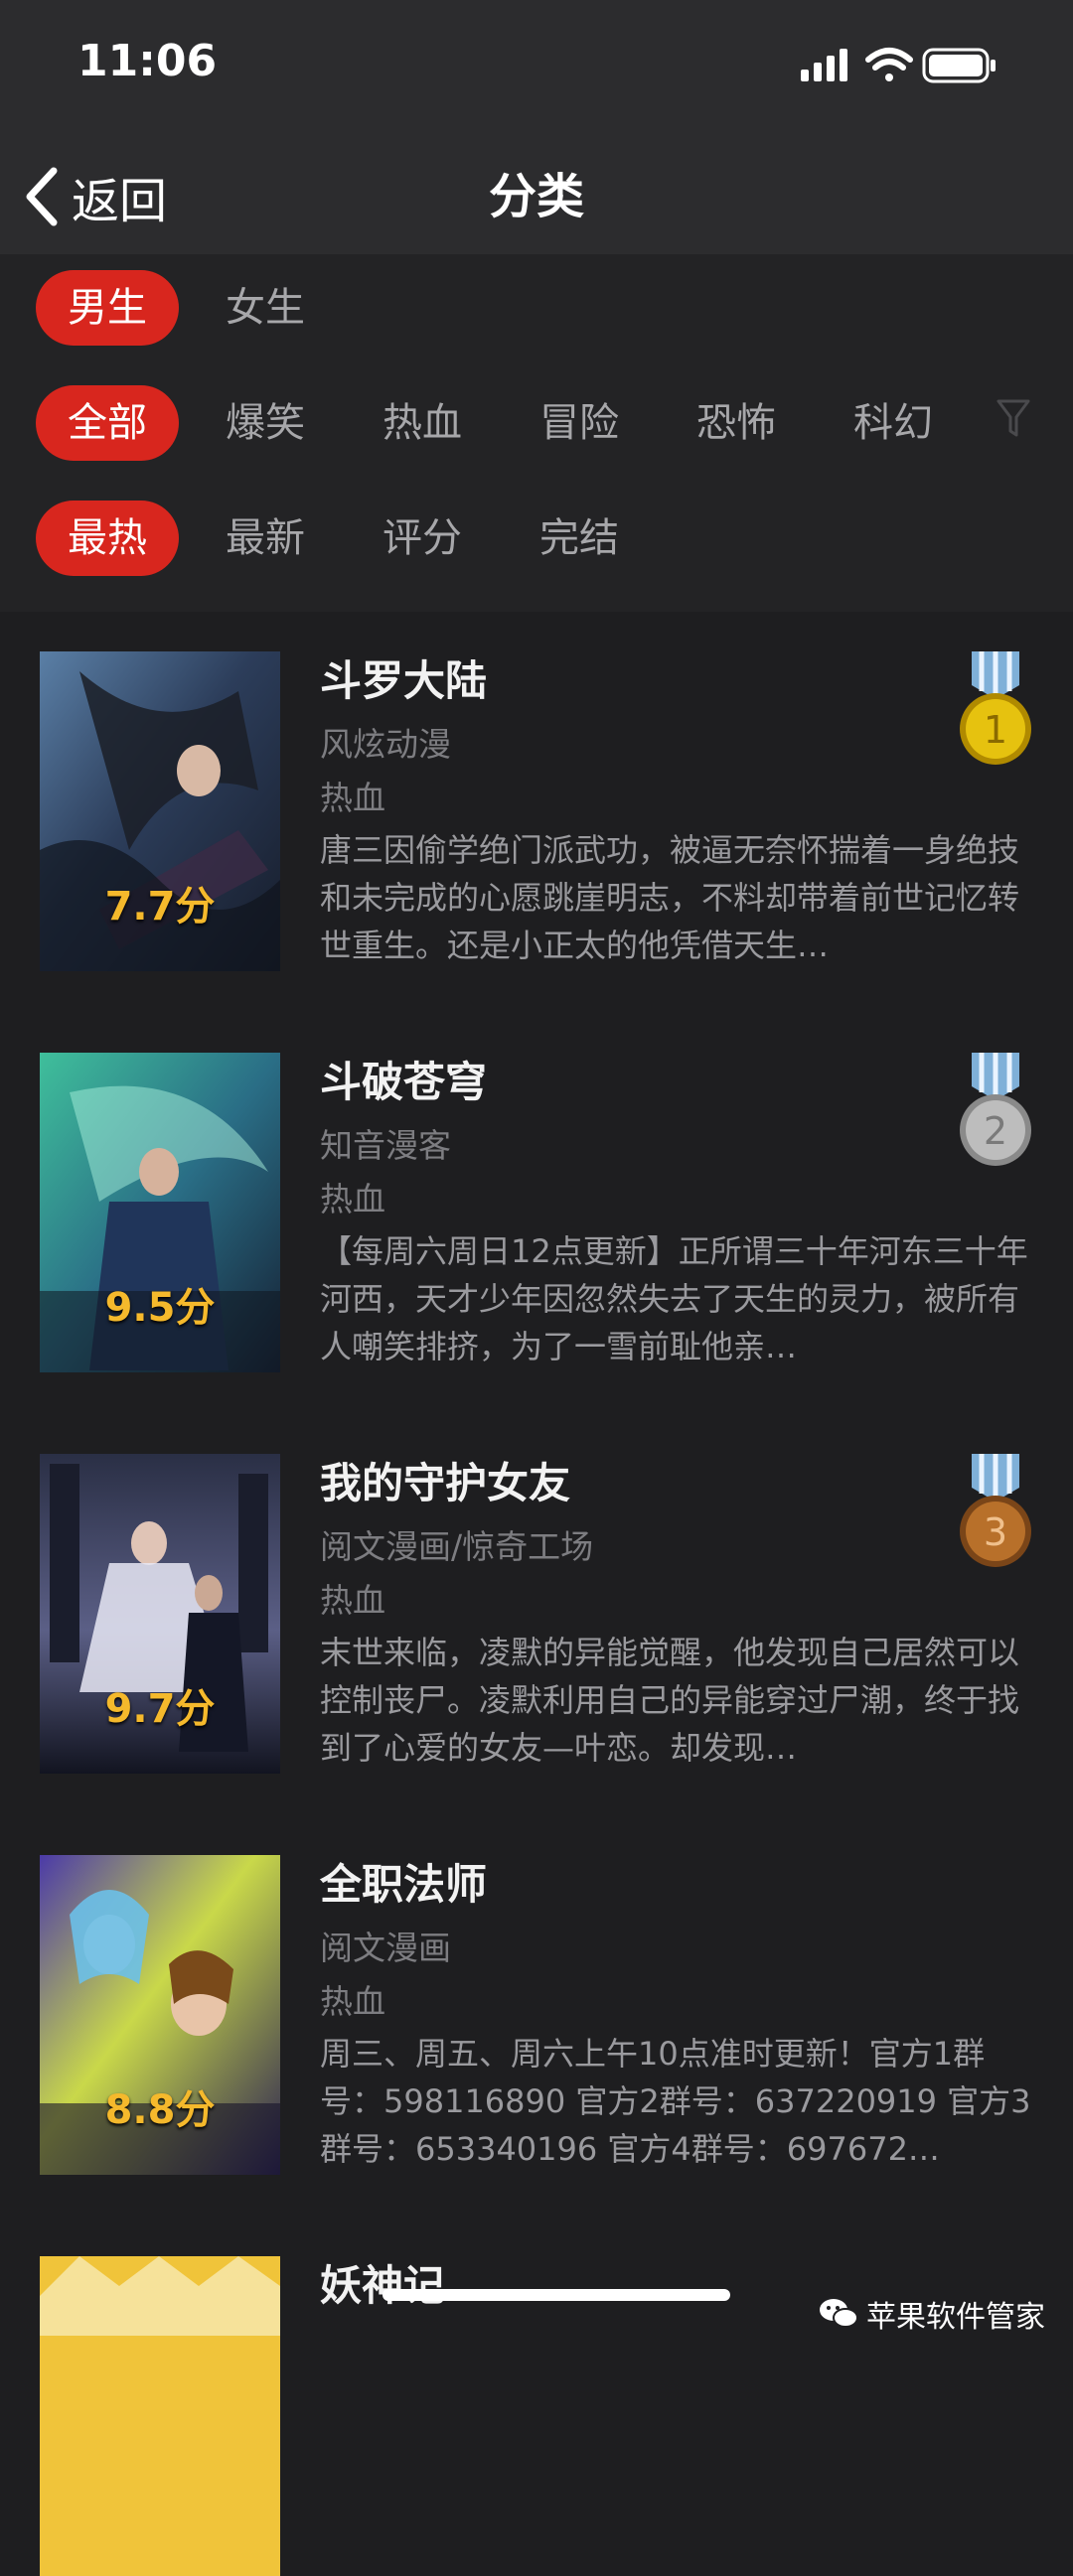 This screenshot has height=2576, width=1073. Describe the element at coordinates (160, 2416) in the screenshot. I see `cover-image` at that location.